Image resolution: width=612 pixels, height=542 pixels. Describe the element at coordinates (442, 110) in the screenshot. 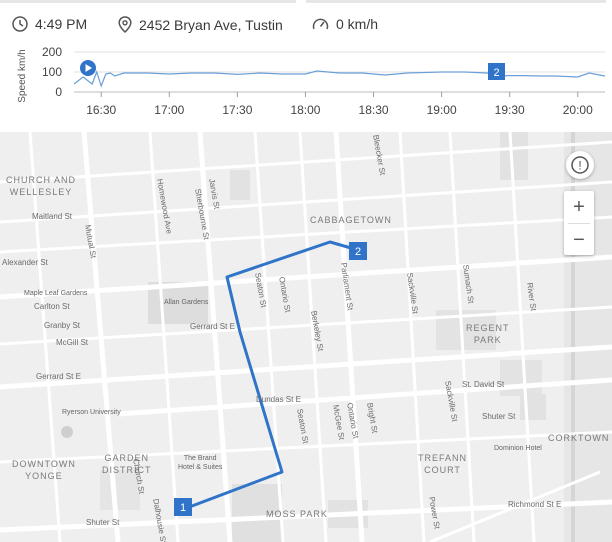

I see `x-tick-label: 19:00` at that location.